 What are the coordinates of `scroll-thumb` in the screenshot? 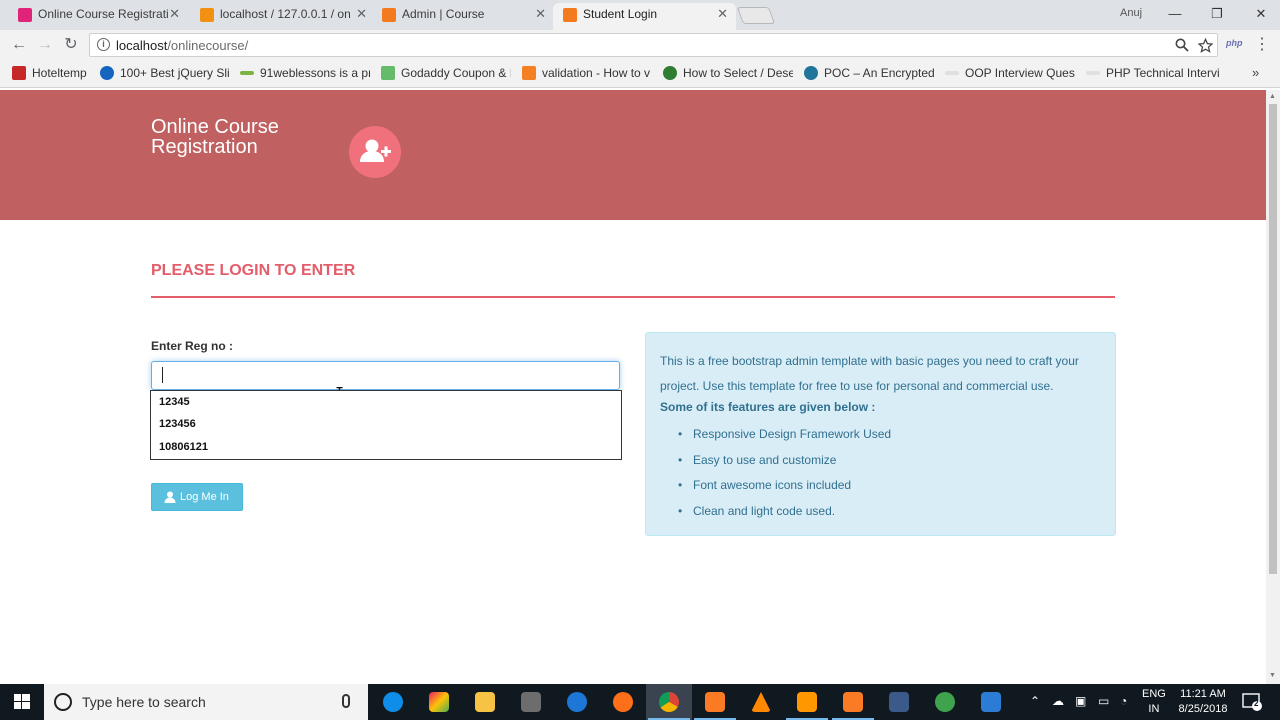 It's located at (1273, 339).